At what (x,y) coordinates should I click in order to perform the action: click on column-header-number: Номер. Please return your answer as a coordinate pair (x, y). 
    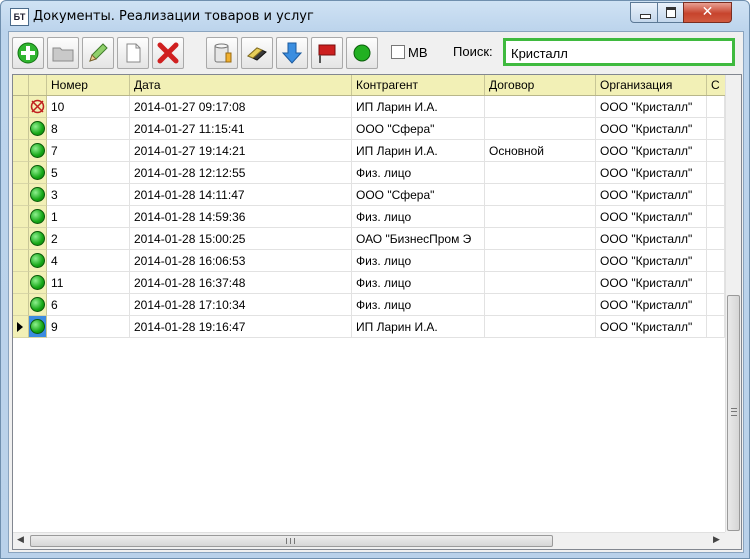
    Looking at the image, I should click on (88, 85).